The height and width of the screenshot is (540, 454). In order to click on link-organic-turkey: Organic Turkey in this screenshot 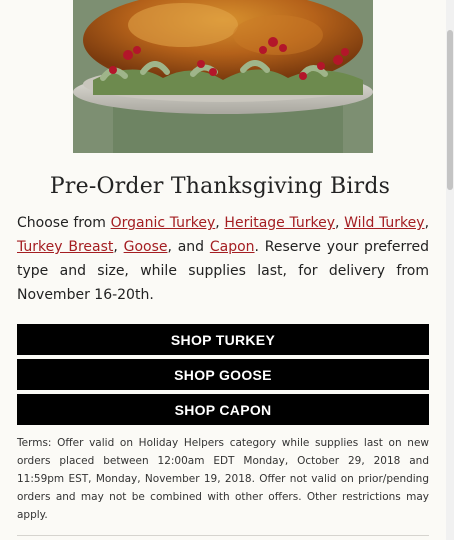, I will do `click(163, 223)`.